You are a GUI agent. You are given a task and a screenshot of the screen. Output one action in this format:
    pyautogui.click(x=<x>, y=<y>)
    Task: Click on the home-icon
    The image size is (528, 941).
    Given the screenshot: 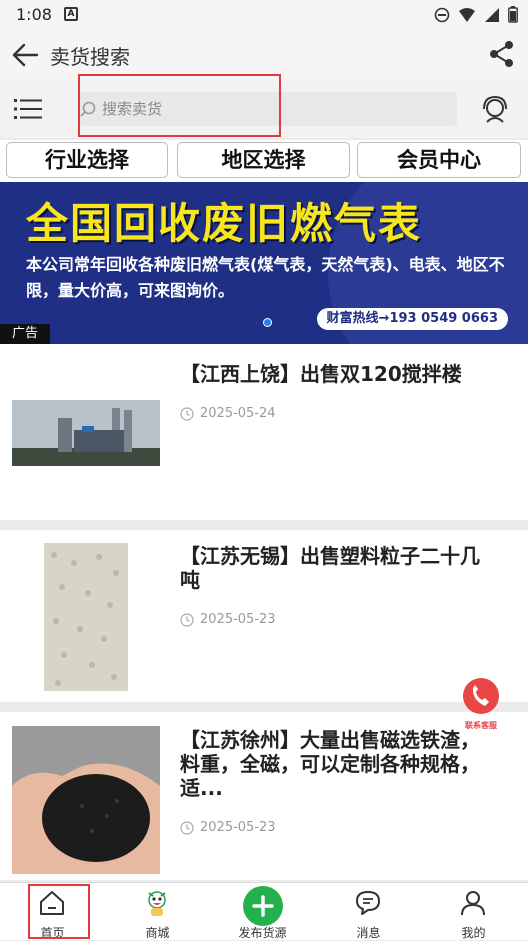 What is the action you would take?
    pyautogui.click(x=52, y=903)
    